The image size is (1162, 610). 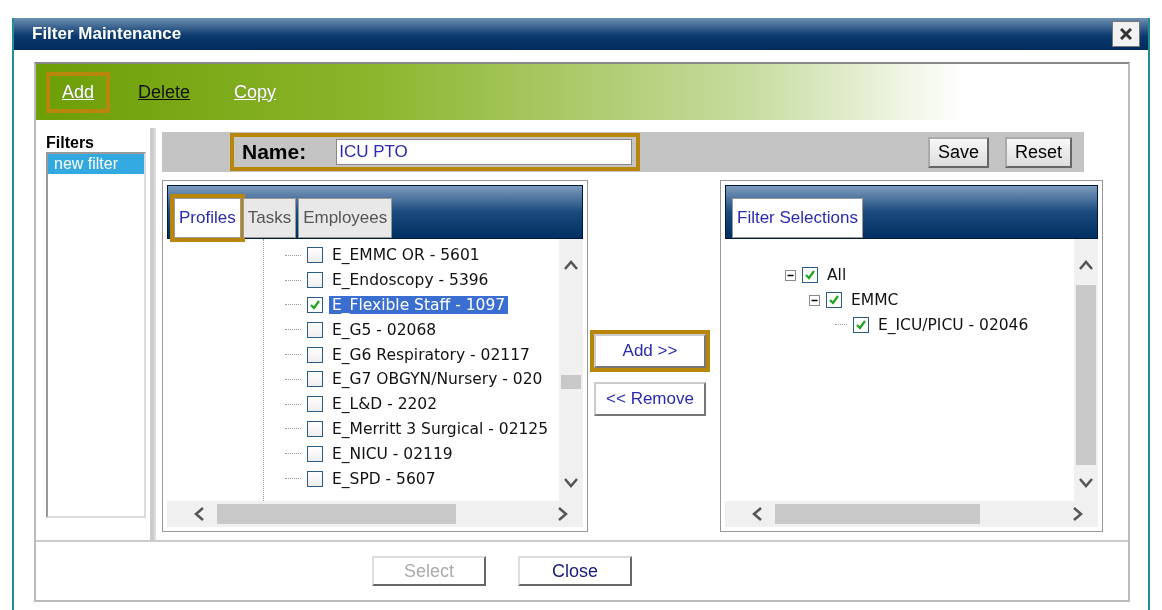 I want to click on tree-item: E_G7 OBGYN/Nursery - 020, so click(x=437, y=379).